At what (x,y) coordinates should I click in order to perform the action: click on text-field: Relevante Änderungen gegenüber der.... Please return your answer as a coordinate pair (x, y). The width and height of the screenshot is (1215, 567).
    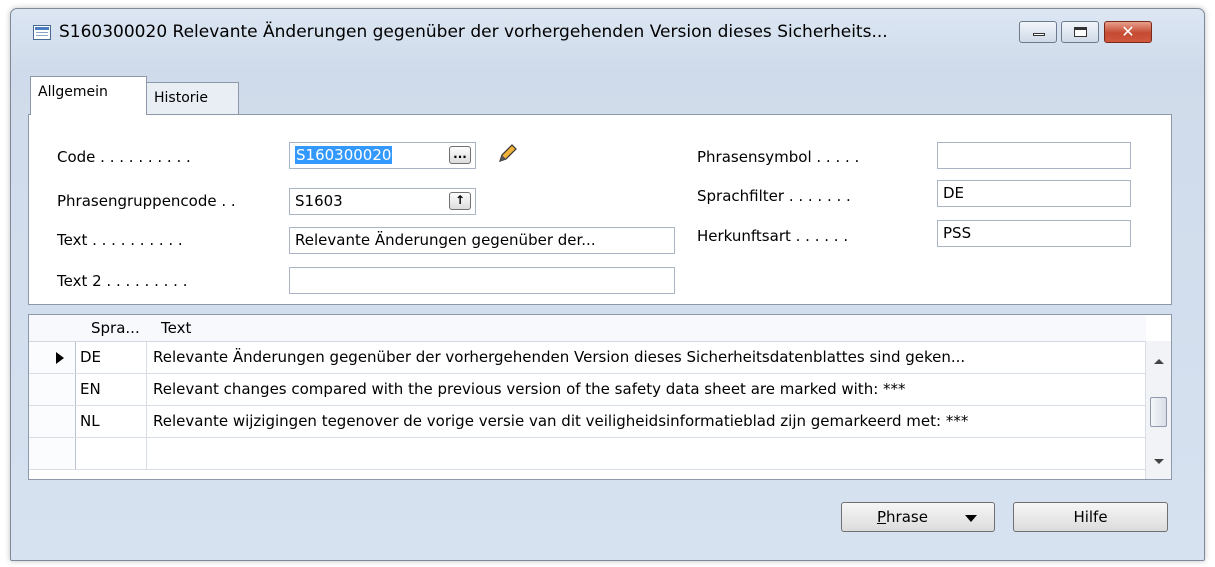
    Looking at the image, I should click on (482, 240).